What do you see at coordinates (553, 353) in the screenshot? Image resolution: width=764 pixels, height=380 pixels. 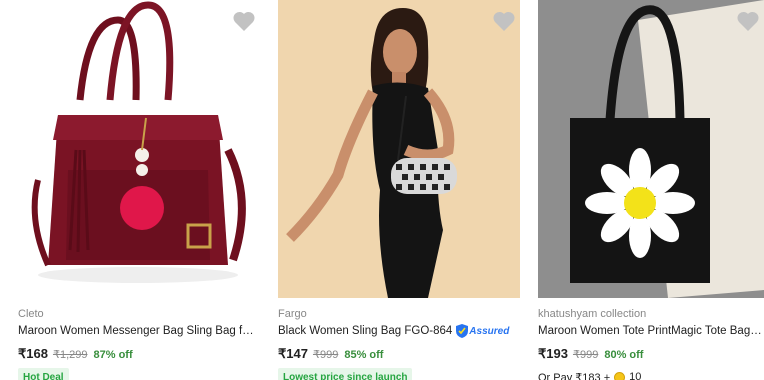 I see `product-price: ₹193` at bounding box center [553, 353].